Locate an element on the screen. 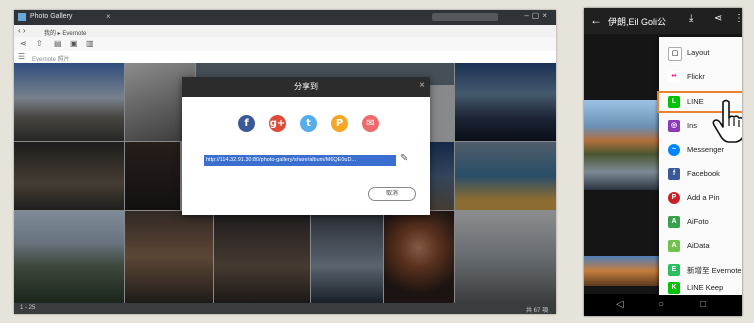 The height and width of the screenshot is (323, 754). share-option-facebook: f Facebook is located at coordinates (700, 174).